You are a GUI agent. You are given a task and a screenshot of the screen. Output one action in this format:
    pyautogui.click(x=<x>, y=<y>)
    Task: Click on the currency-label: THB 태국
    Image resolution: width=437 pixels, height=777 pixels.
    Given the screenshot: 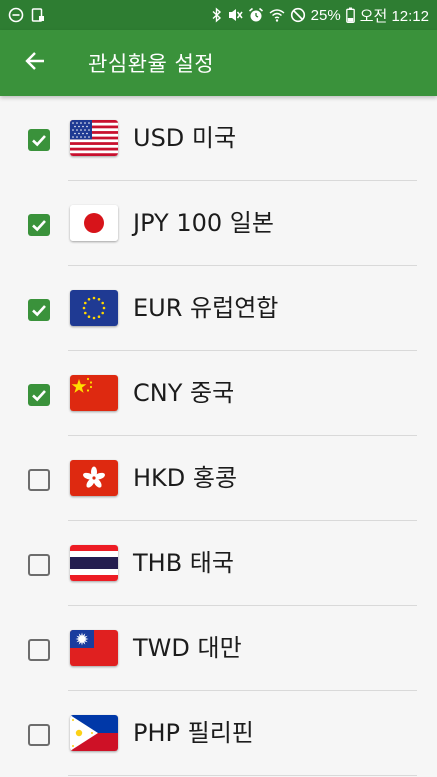 What is the action you would take?
    pyautogui.click(x=183, y=563)
    